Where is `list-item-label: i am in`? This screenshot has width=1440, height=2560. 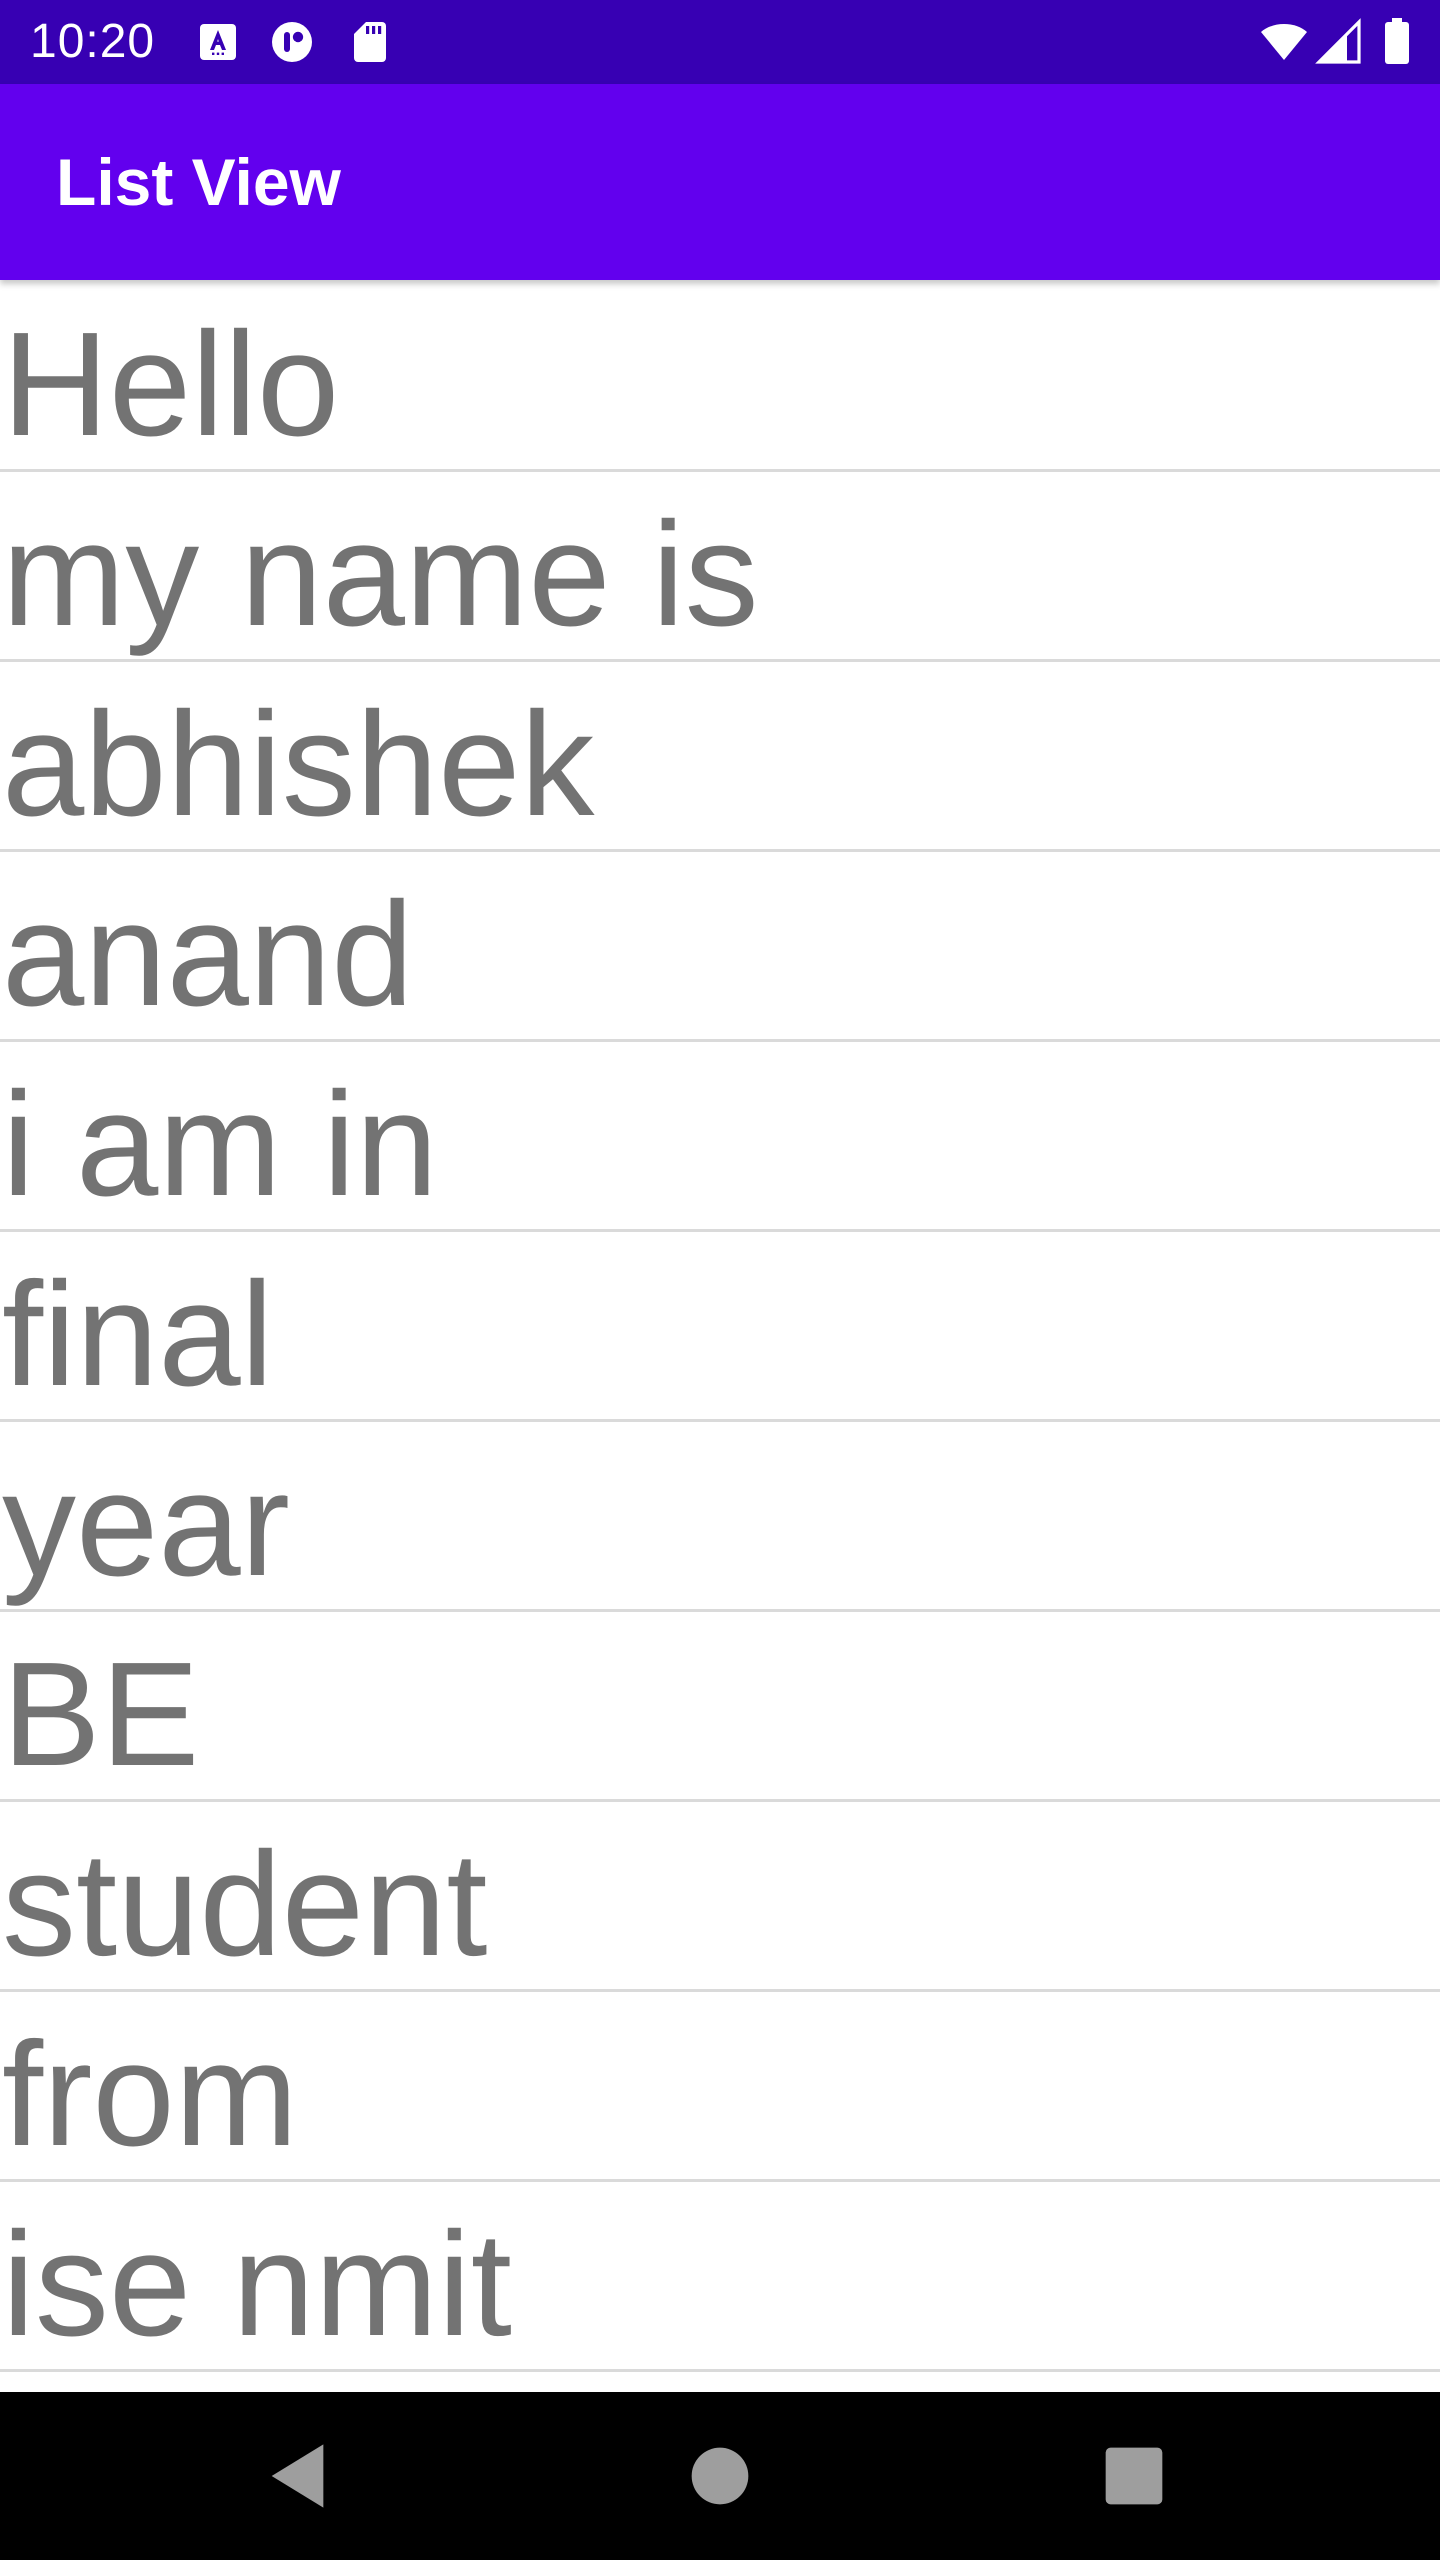
list-item-label: i am in is located at coordinates (220, 1144).